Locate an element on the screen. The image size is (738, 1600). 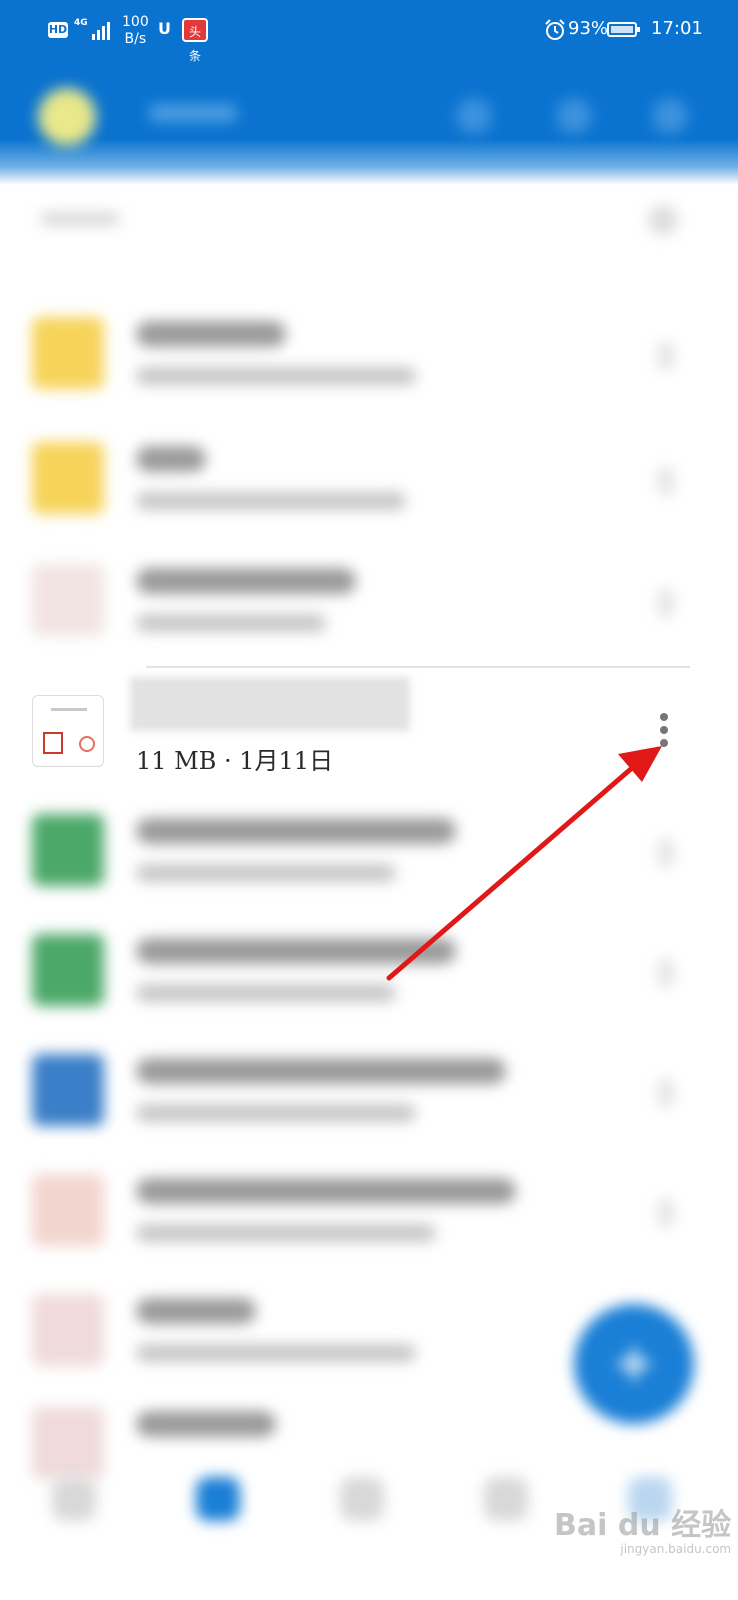
nav-home-icon is located at coordinates (74, 1499).